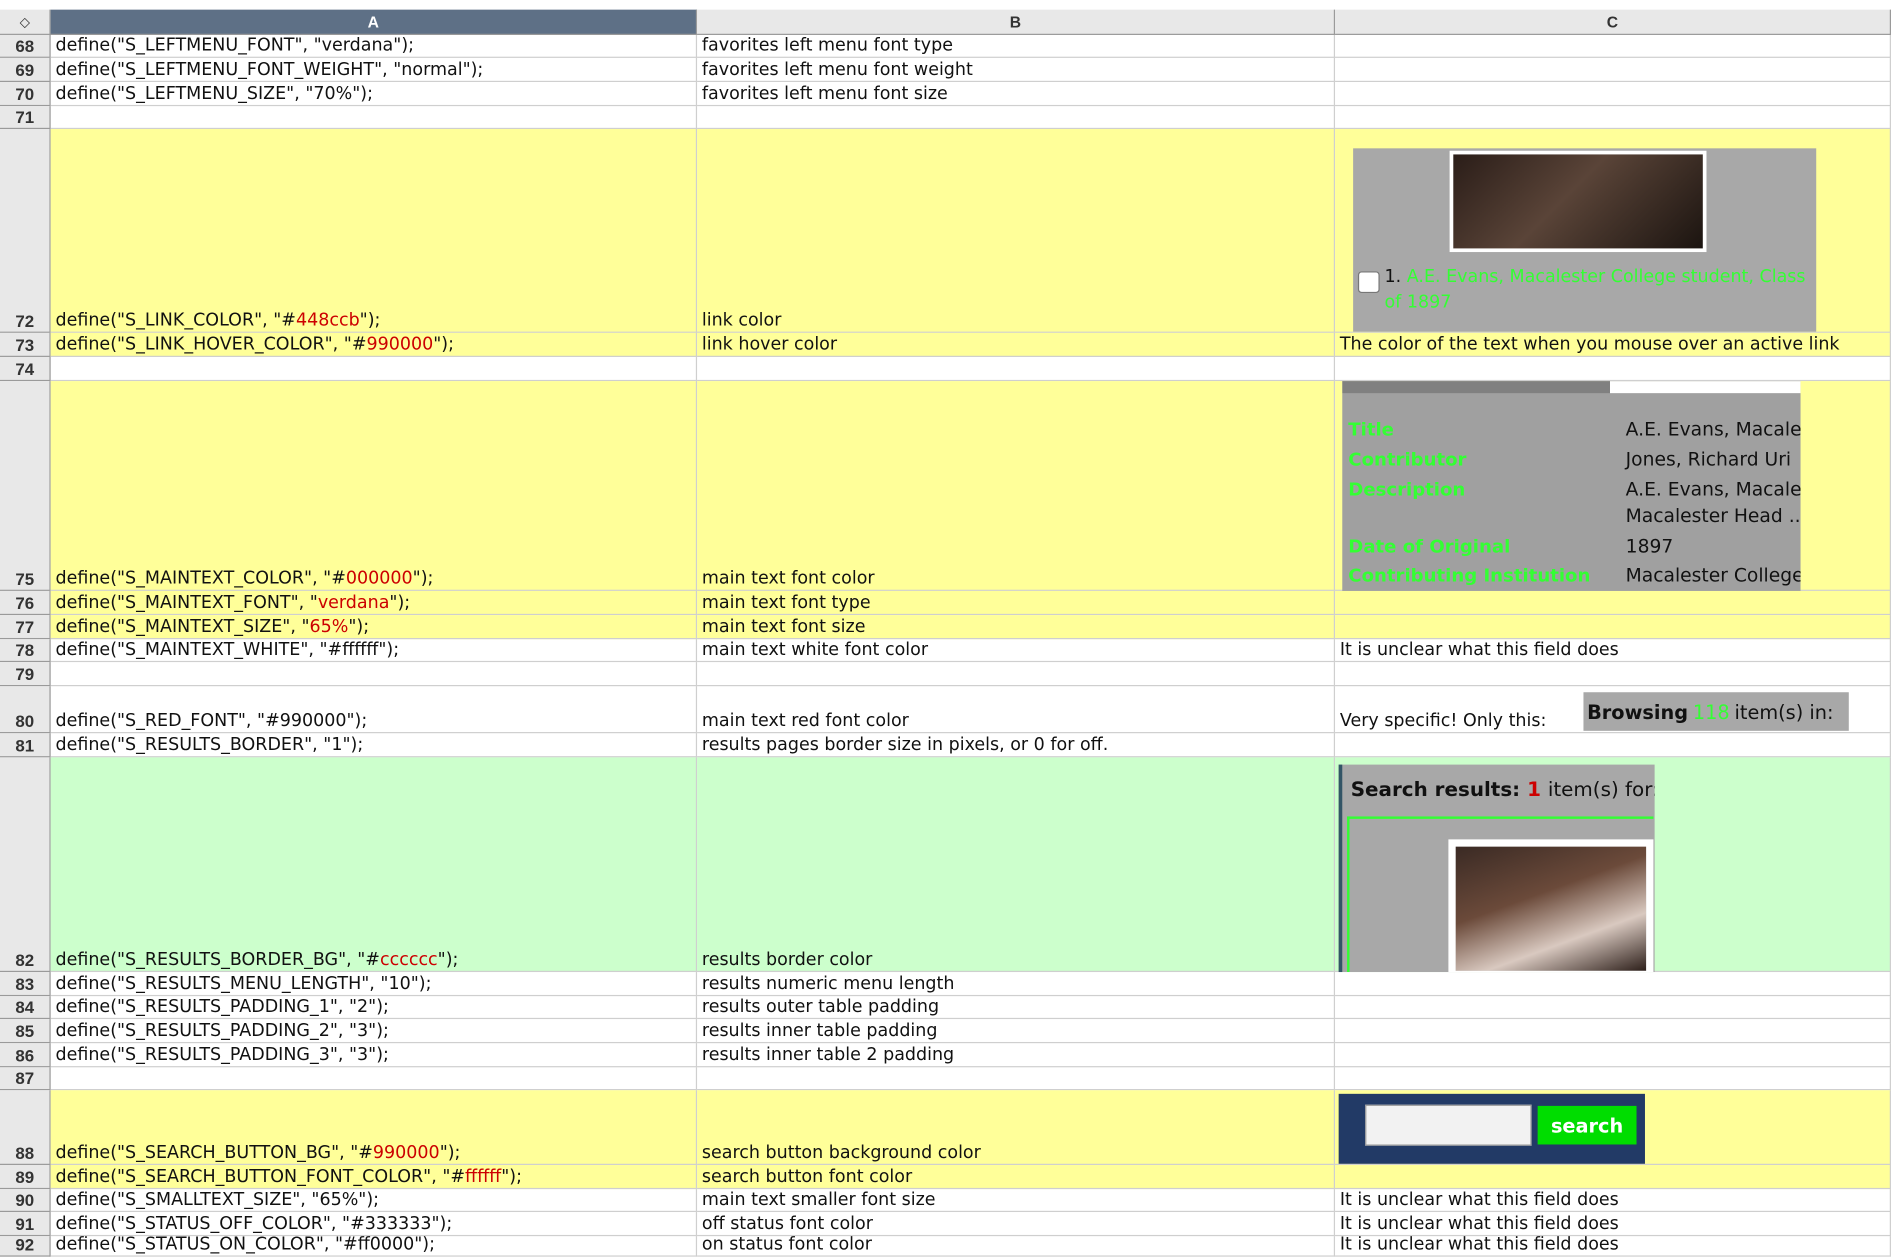  Describe the element at coordinates (1016, 1177) in the screenshot. I see `cell-b: search button font color` at that location.